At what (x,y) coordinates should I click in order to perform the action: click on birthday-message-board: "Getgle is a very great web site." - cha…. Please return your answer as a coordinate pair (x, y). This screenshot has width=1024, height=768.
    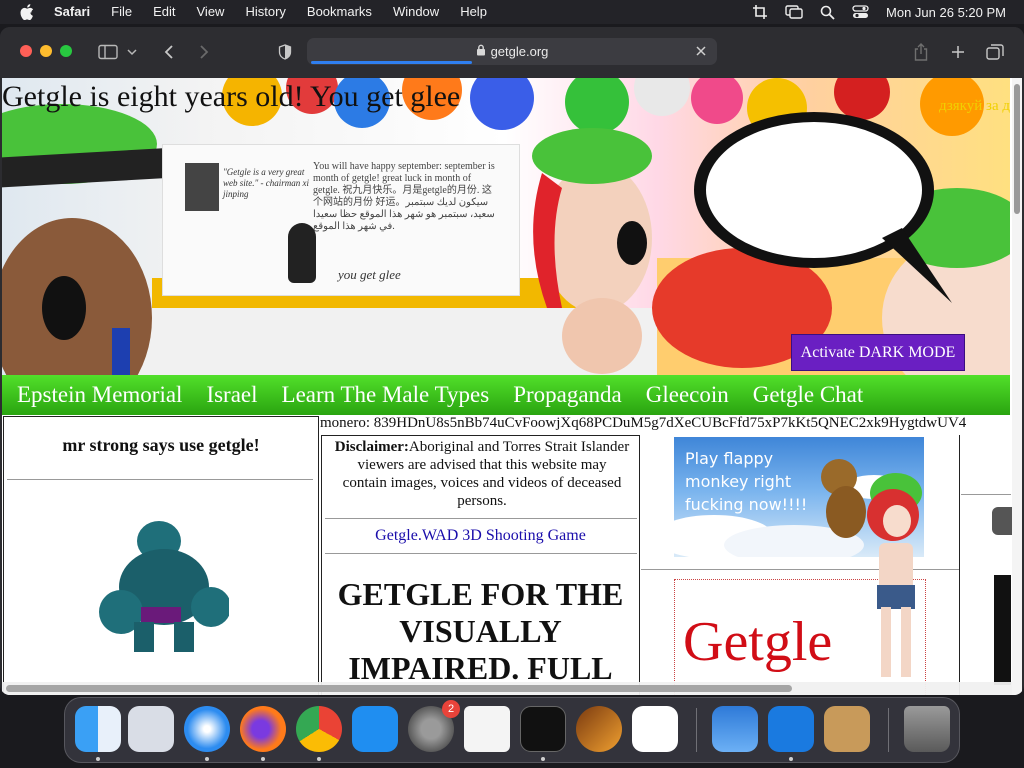
    Looking at the image, I should click on (341, 220).